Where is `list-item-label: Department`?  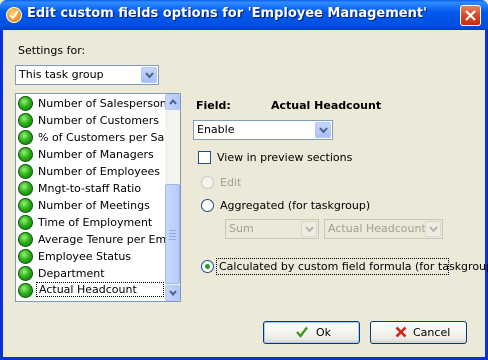 list-item-label: Department is located at coordinates (71, 273).